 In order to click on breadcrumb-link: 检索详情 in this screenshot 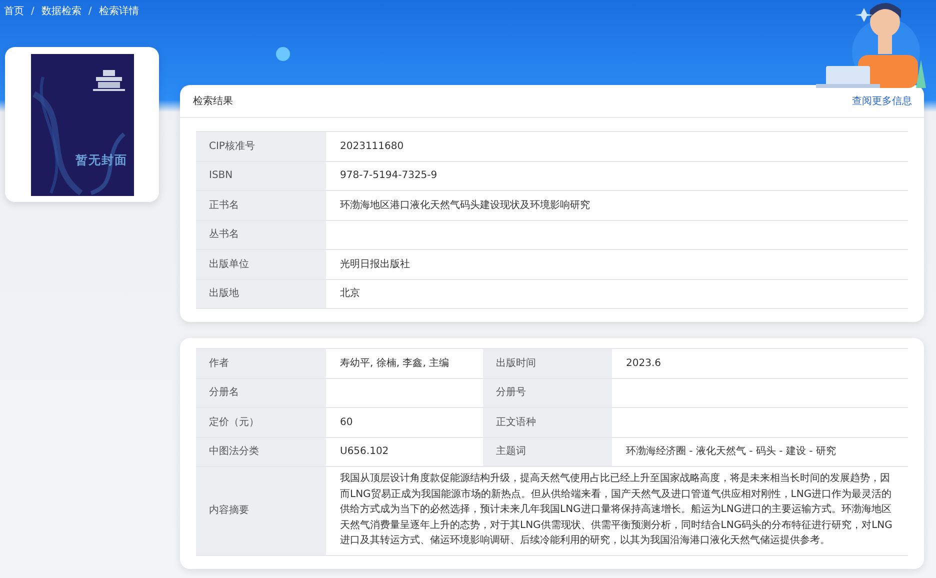, I will do `click(118, 11)`.